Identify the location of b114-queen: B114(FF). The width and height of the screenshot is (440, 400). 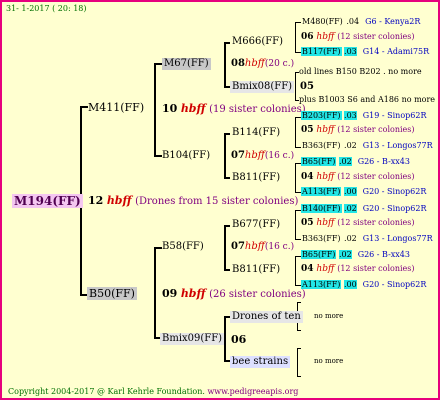
(256, 133).